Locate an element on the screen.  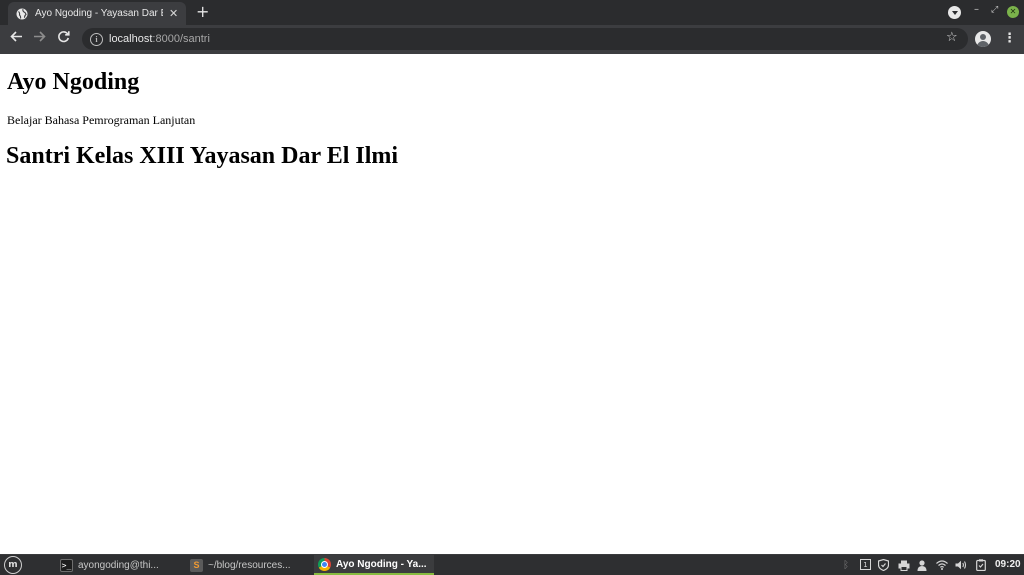
window-maximize-icon: ⤢ is located at coordinates (994, 10).